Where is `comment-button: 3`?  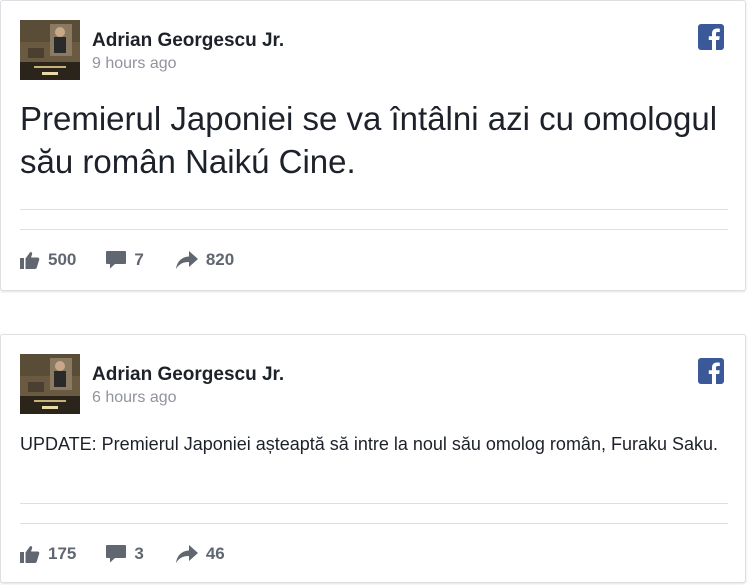 comment-button: 3 is located at coordinates (125, 554).